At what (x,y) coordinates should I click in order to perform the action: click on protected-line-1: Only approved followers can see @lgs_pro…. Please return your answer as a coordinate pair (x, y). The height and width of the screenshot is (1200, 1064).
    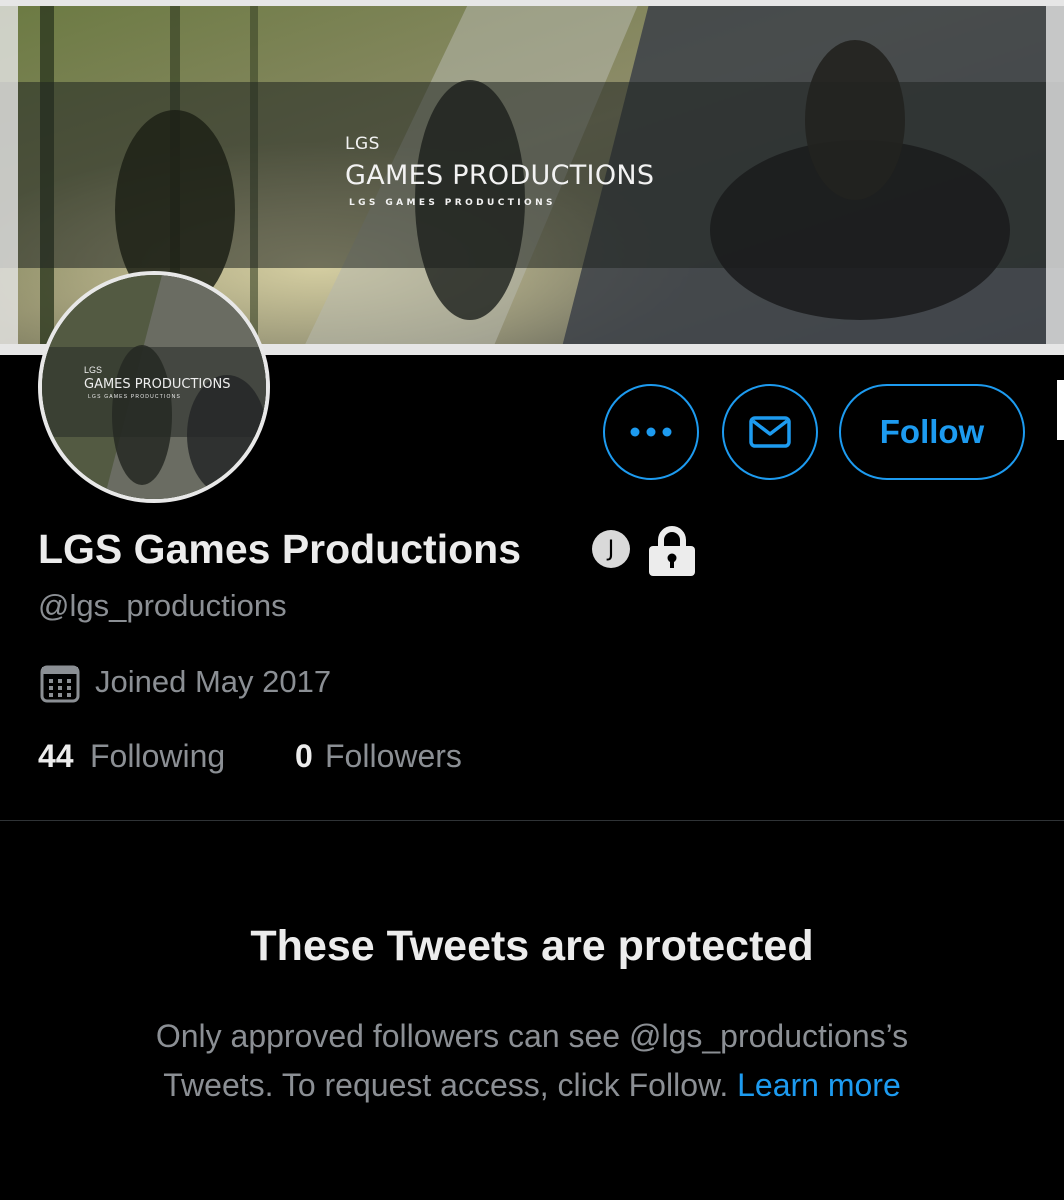
    Looking at the image, I should click on (532, 1036).